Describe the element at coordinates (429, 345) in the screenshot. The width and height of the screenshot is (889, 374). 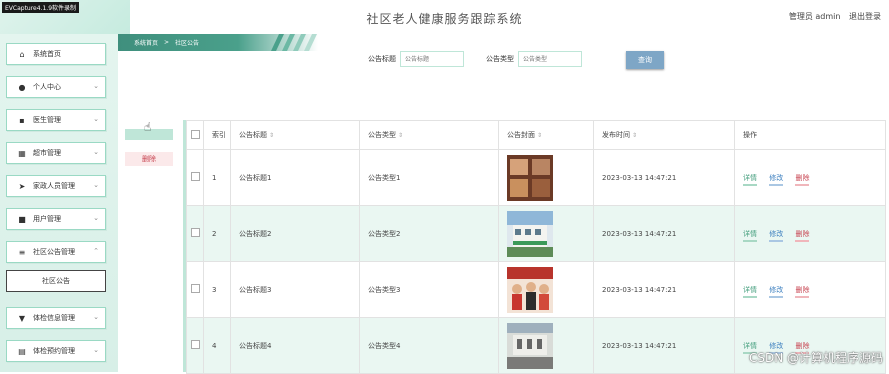
I see `cell-type: 公告类型4` at that location.